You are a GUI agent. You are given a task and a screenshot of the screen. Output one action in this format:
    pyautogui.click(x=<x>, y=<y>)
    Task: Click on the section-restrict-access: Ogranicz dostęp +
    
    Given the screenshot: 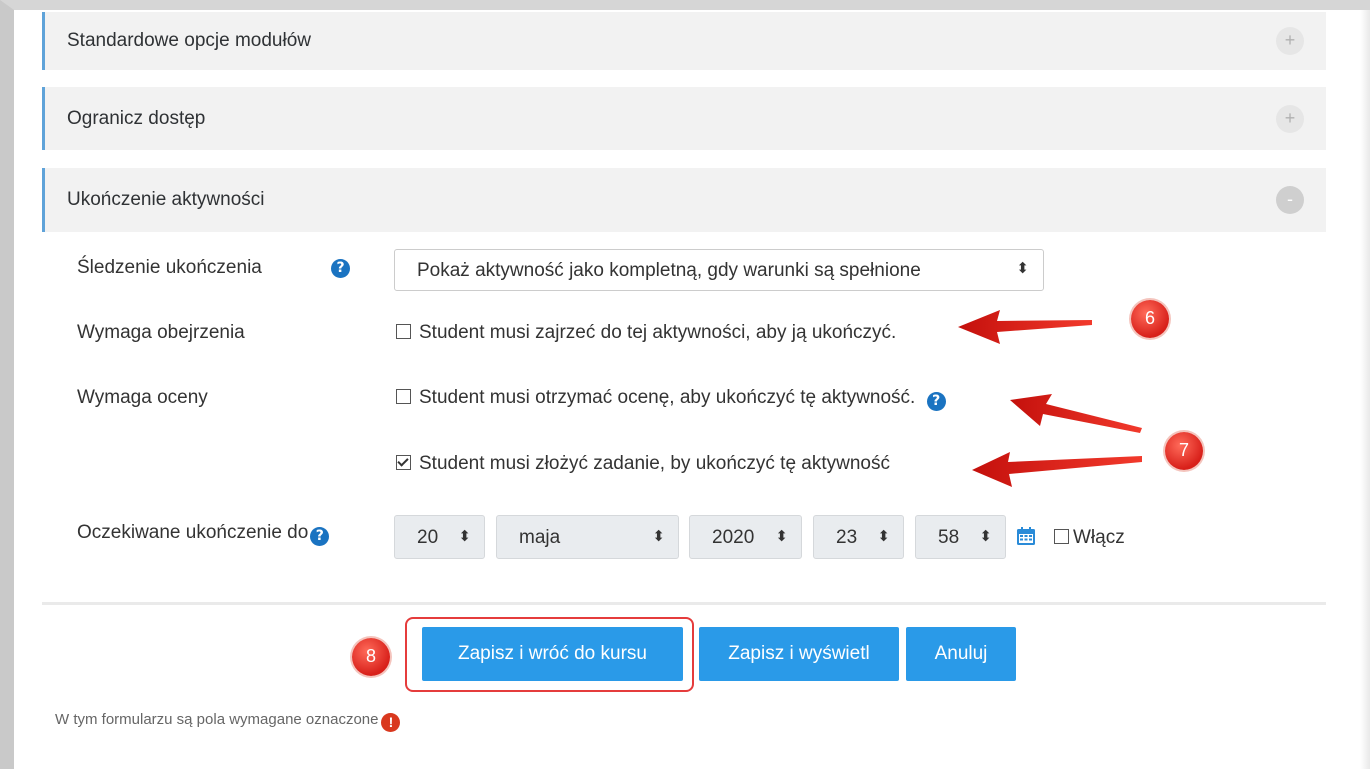 What is the action you would take?
    pyautogui.click(x=684, y=118)
    